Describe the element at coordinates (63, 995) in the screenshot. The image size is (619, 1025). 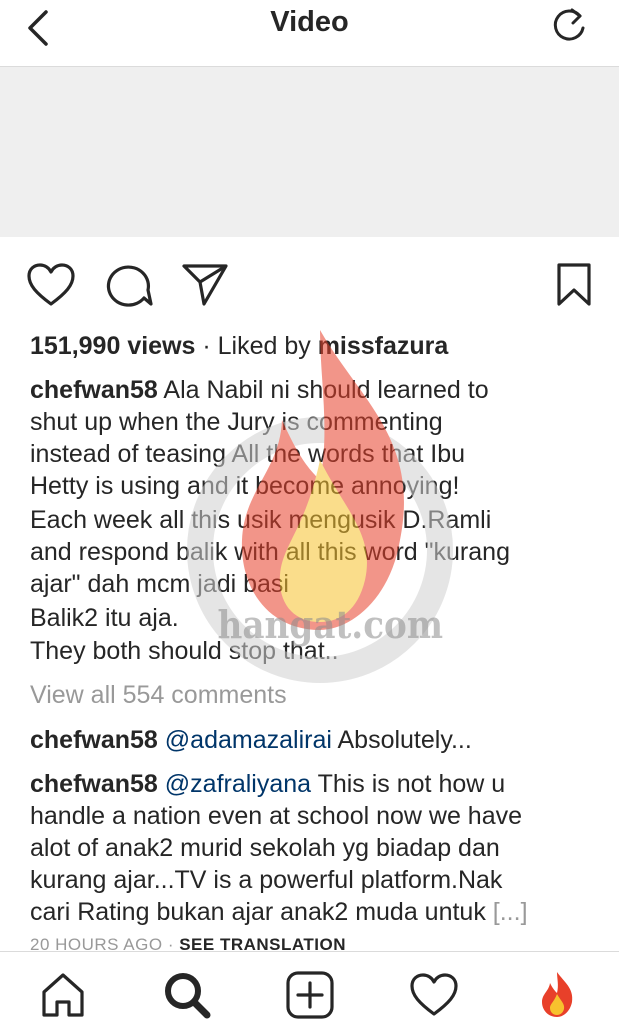
I see `home-icon` at that location.